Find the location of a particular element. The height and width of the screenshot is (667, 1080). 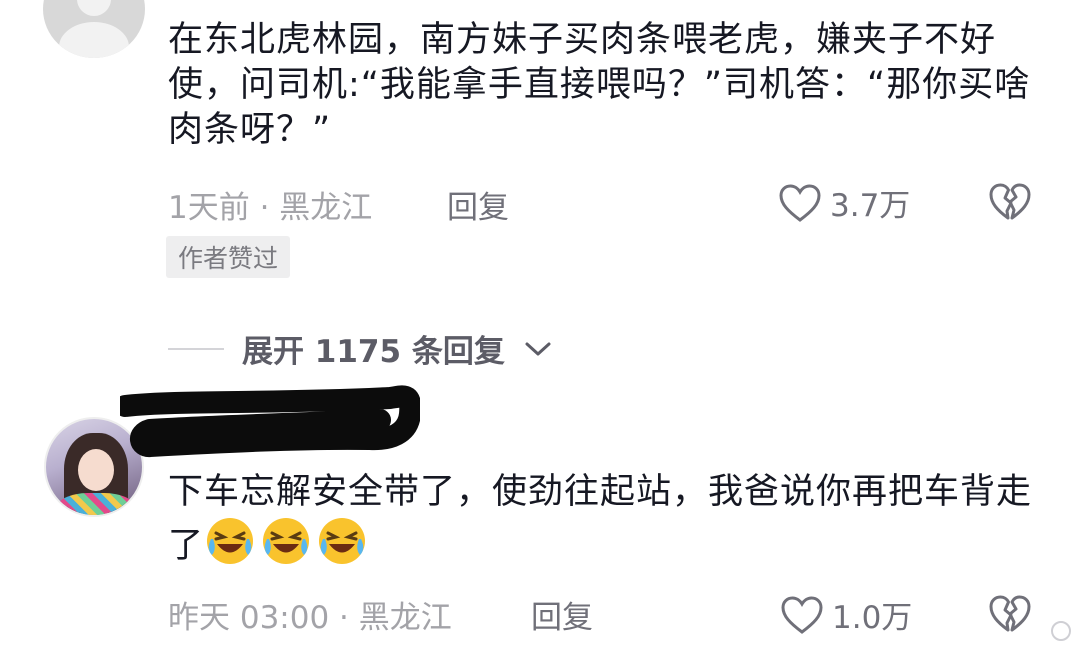

expand-replies-button: 展开 1175 条回复 is located at coordinates (360, 348).